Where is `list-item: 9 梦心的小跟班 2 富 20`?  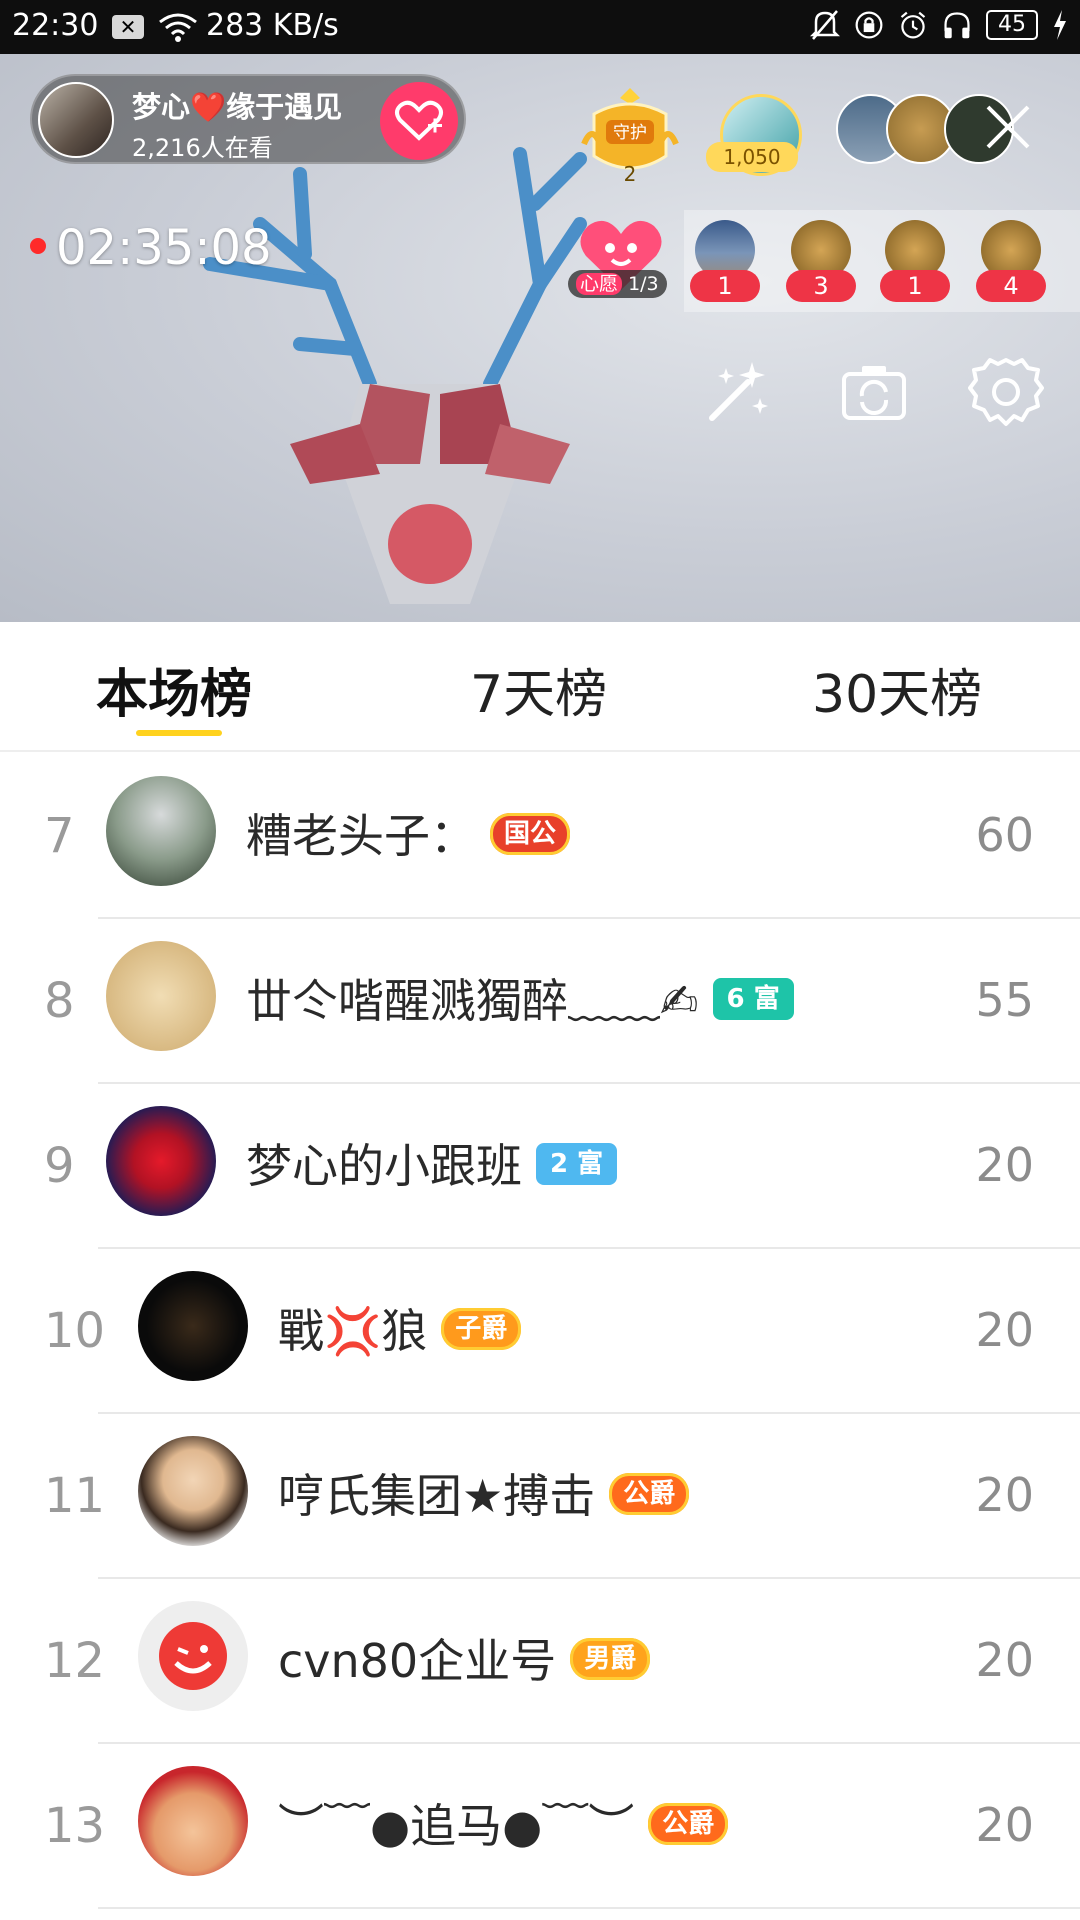 list-item: 9 梦心的小跟班 2 富 20 is located at coordinates (540, 1166).